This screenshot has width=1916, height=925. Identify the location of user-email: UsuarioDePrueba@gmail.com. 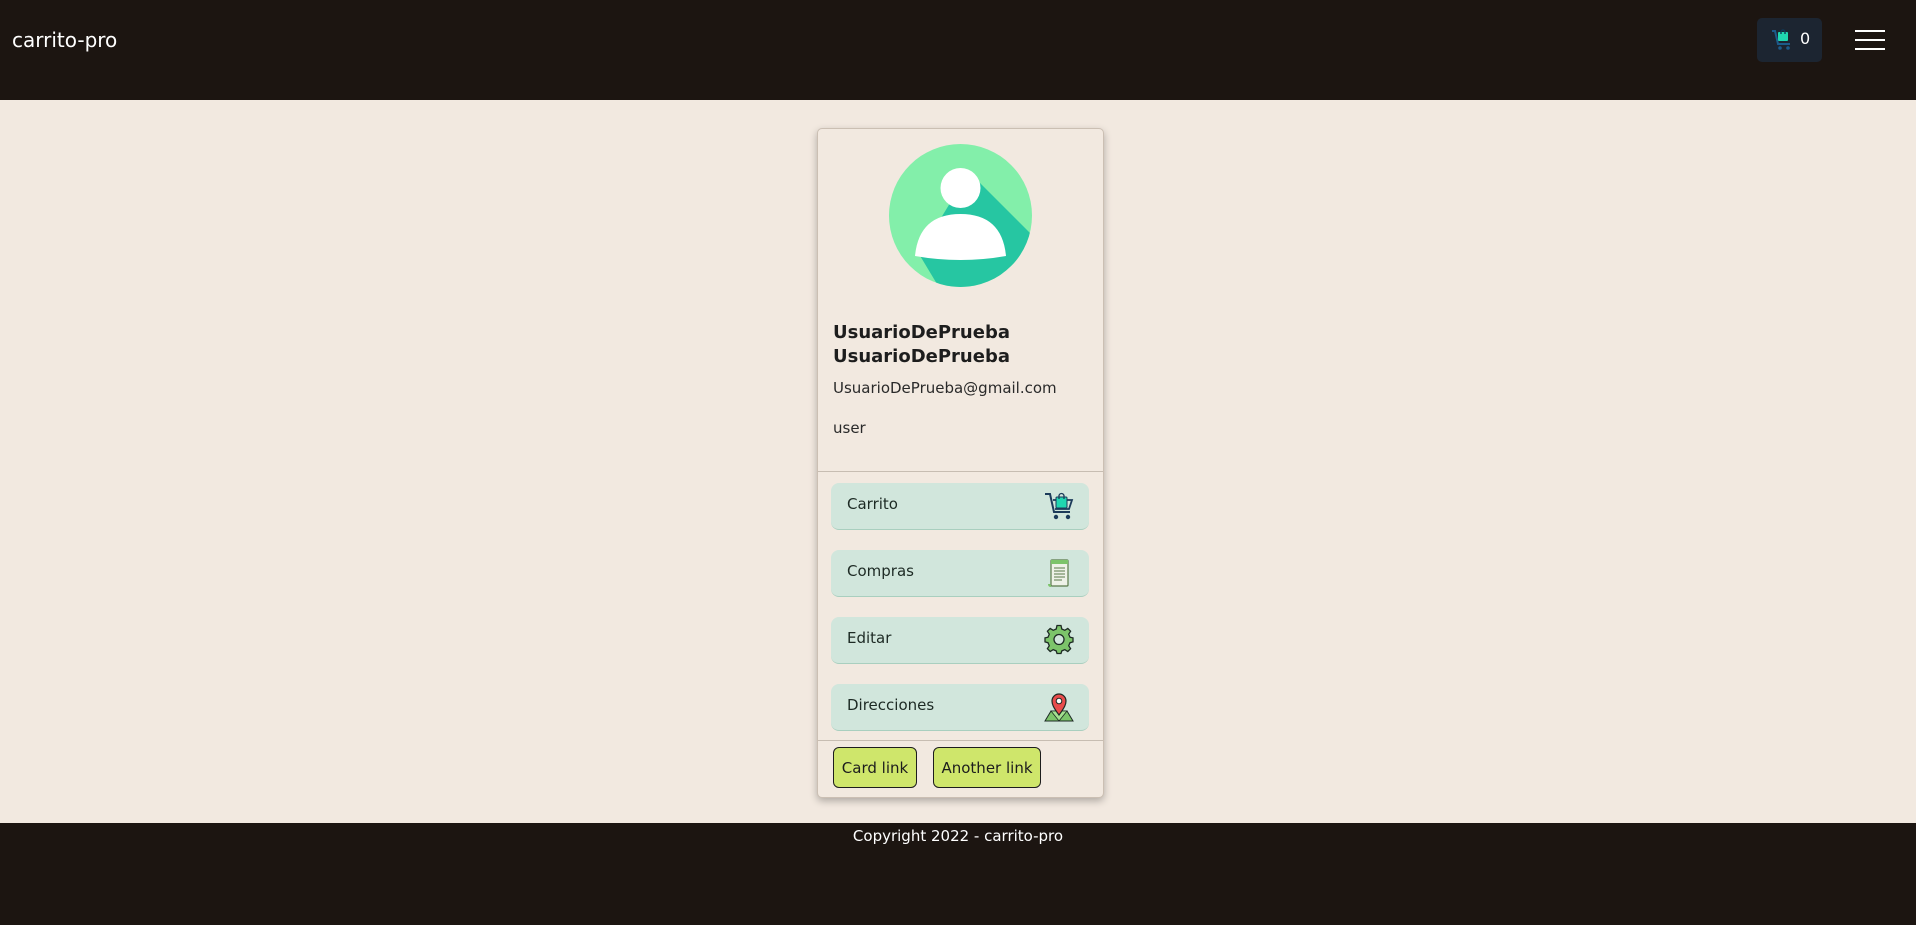
(945, 388).